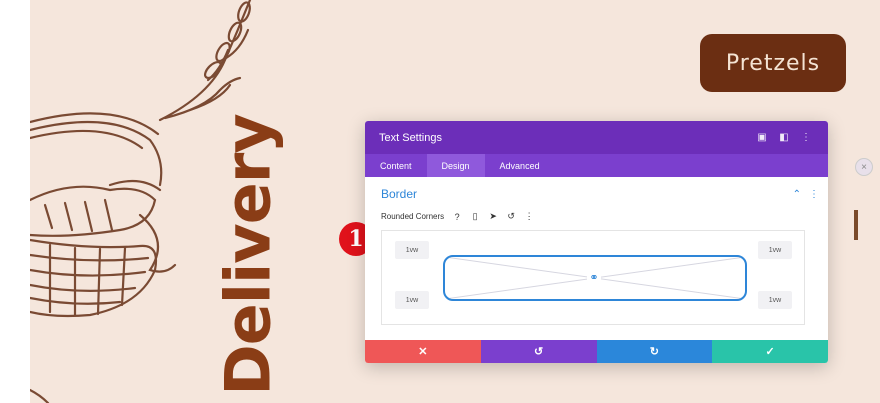  Describe the element at coordinates (596, 189) in the screenshot. I see `border-section-header: Border ⌃ ⋮` at that location.